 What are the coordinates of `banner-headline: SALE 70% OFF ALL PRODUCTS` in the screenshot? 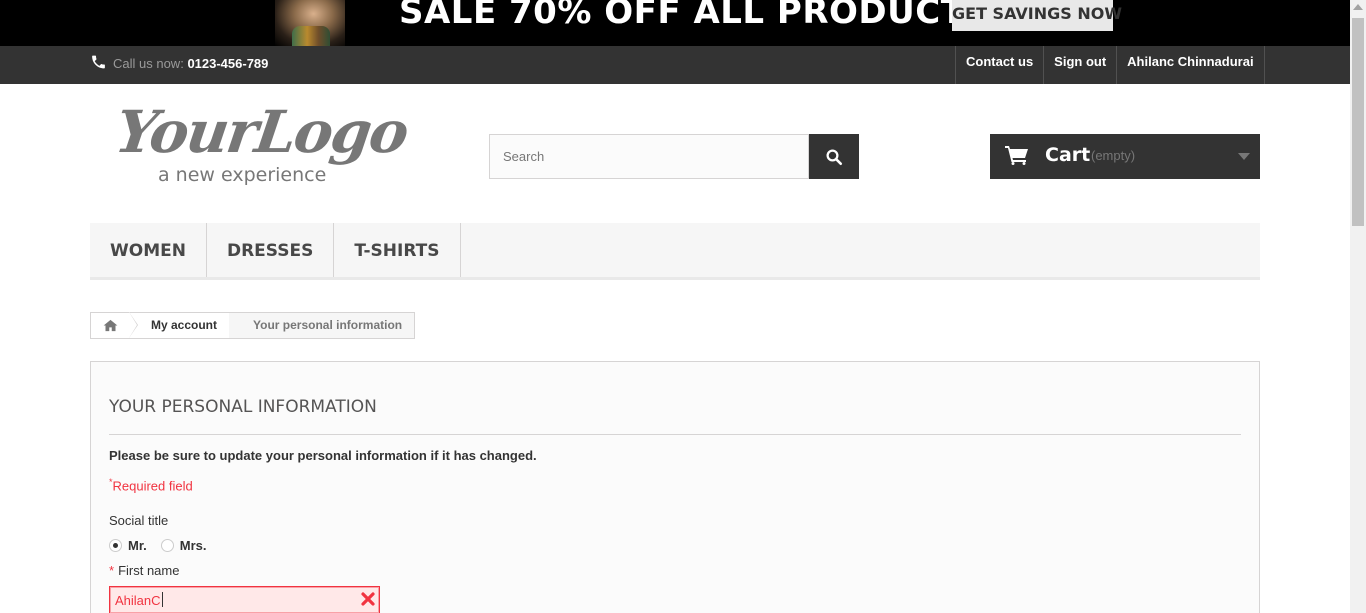 It's located at (694, 16).